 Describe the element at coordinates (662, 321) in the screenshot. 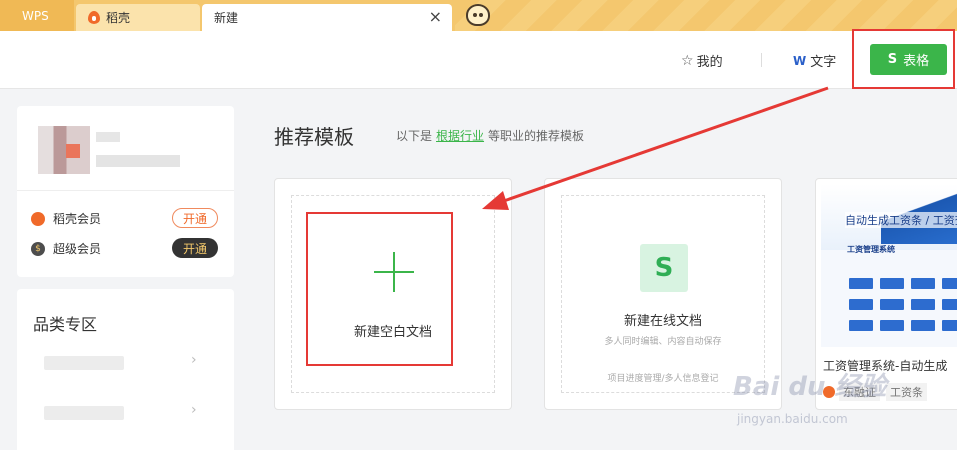

I see `new-online-doc-label: 新建在线文档` at that location.